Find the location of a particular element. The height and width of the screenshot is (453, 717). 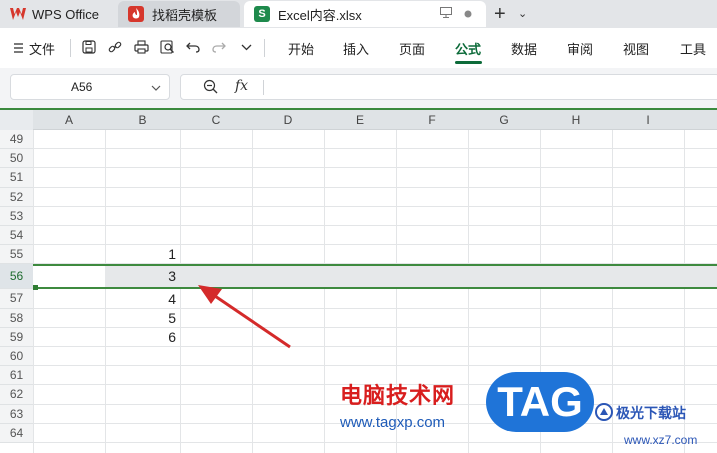

xz7-logo-icon is located at coordinates (604, 412).